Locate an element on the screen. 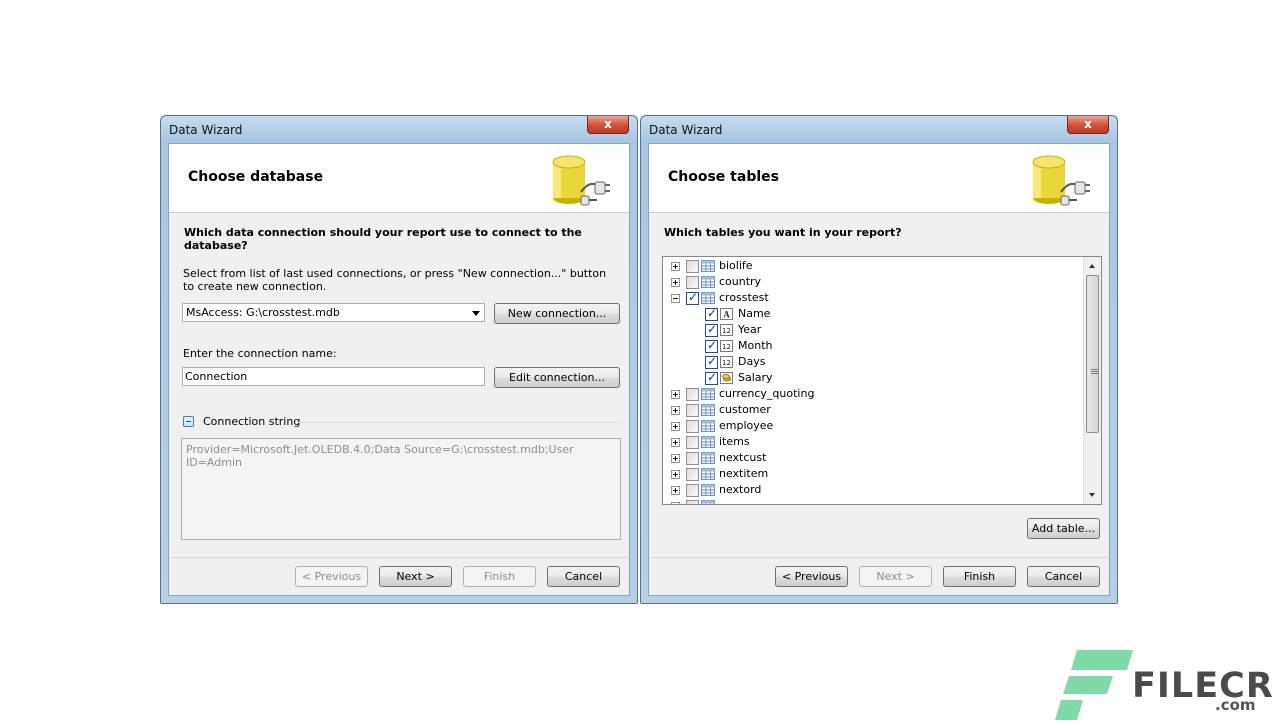 The image size is (1280, 723). tree-row-table: country is located at coordinates (873, 282).